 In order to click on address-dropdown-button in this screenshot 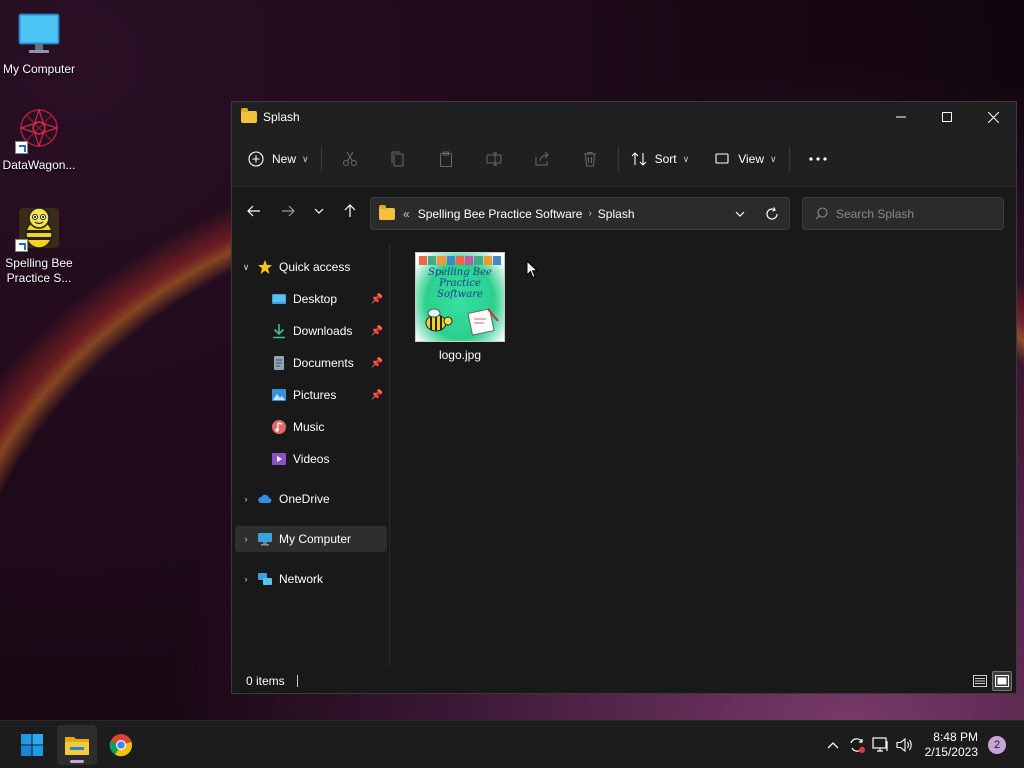, I will do `click(740, 214)`.